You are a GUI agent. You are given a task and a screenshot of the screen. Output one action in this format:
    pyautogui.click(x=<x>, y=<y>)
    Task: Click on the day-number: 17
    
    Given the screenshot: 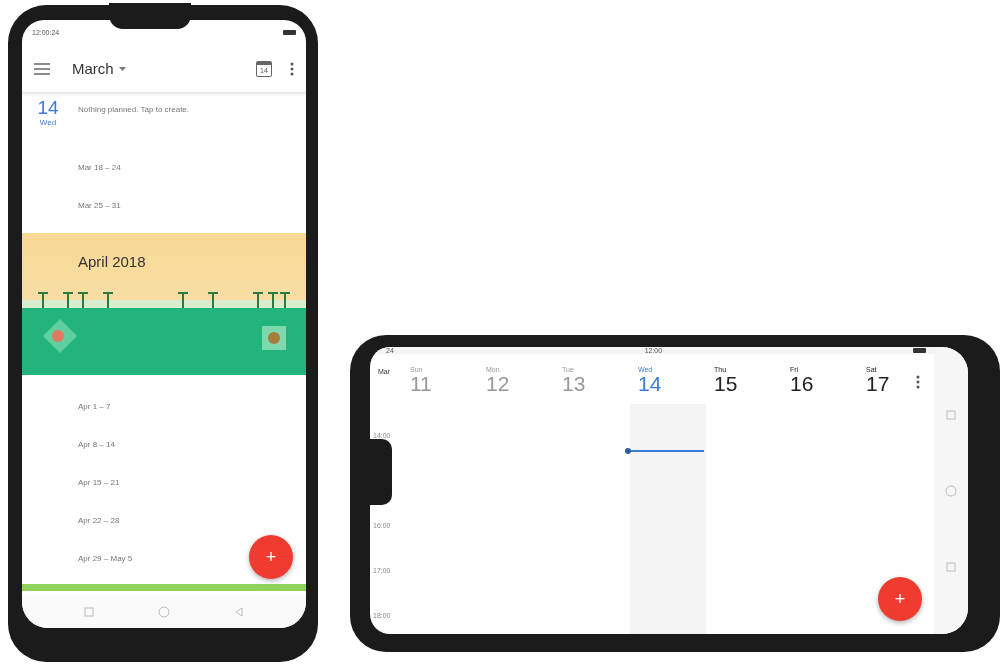 What is the action you would take?
    pyautogui.click(x=878, y=384)
    